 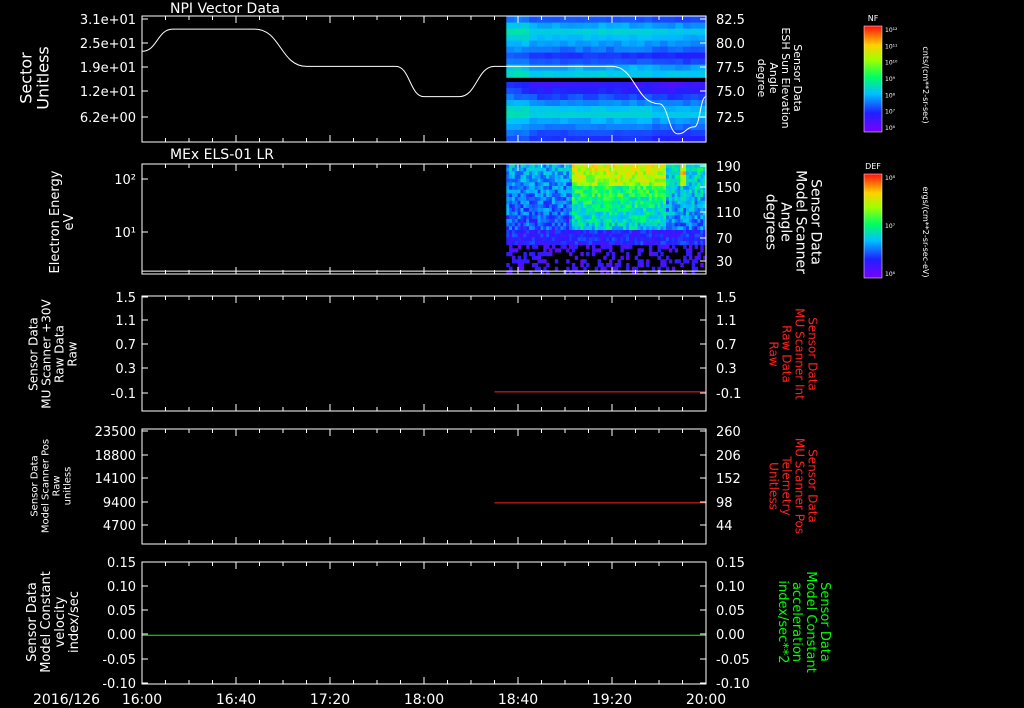 What do you see at coordinates (60, 354) in the screenshot?
I see `axis-label: Raw Data` at bounding box center [60, 354].